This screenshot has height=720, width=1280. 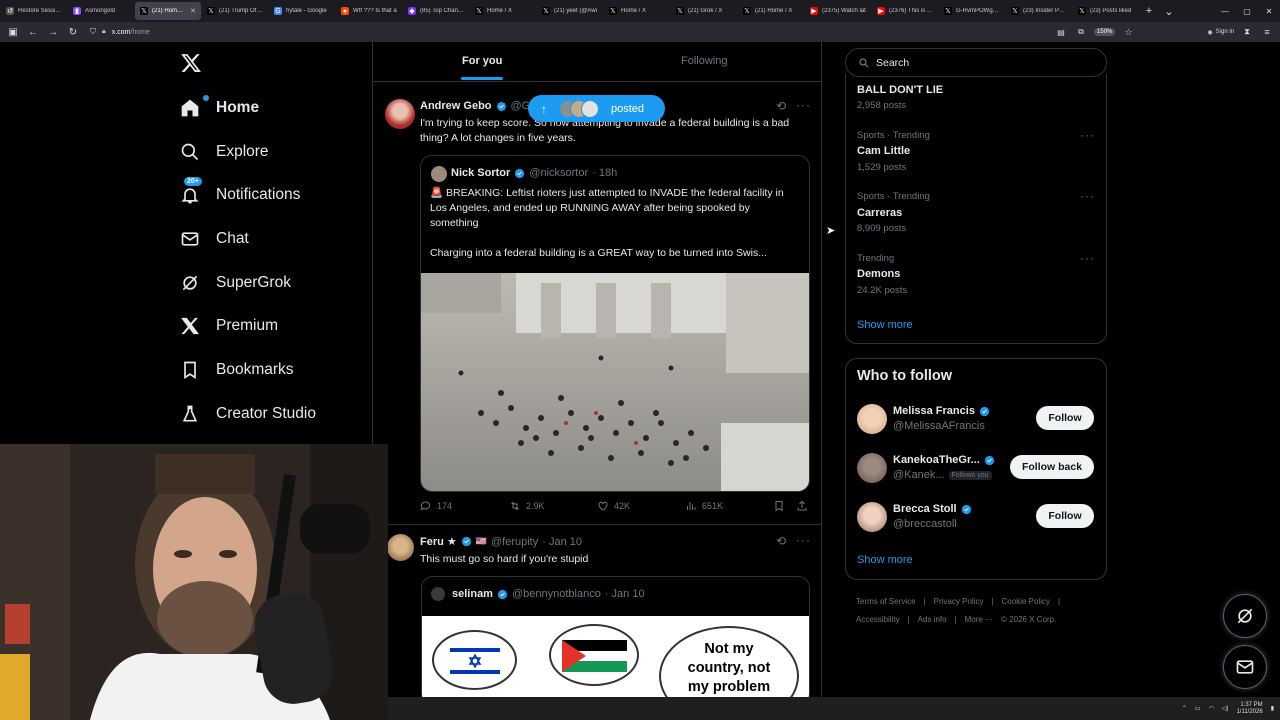 What do you see at coordinates (878, 619) in the screenshot?
I see `footer-link: Accessibility` at bounding box center [878, 619].